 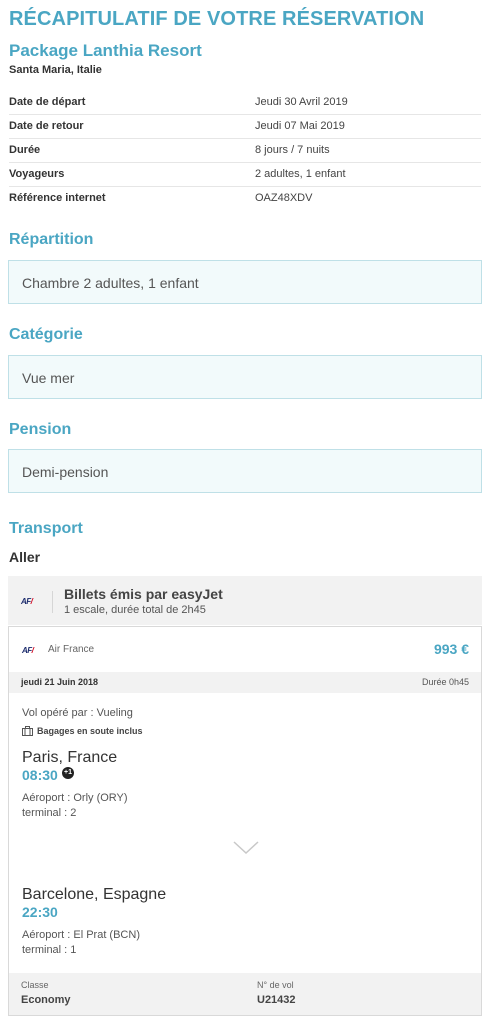 I want to click on class-value: Economy, so click(x=46, y=1000).